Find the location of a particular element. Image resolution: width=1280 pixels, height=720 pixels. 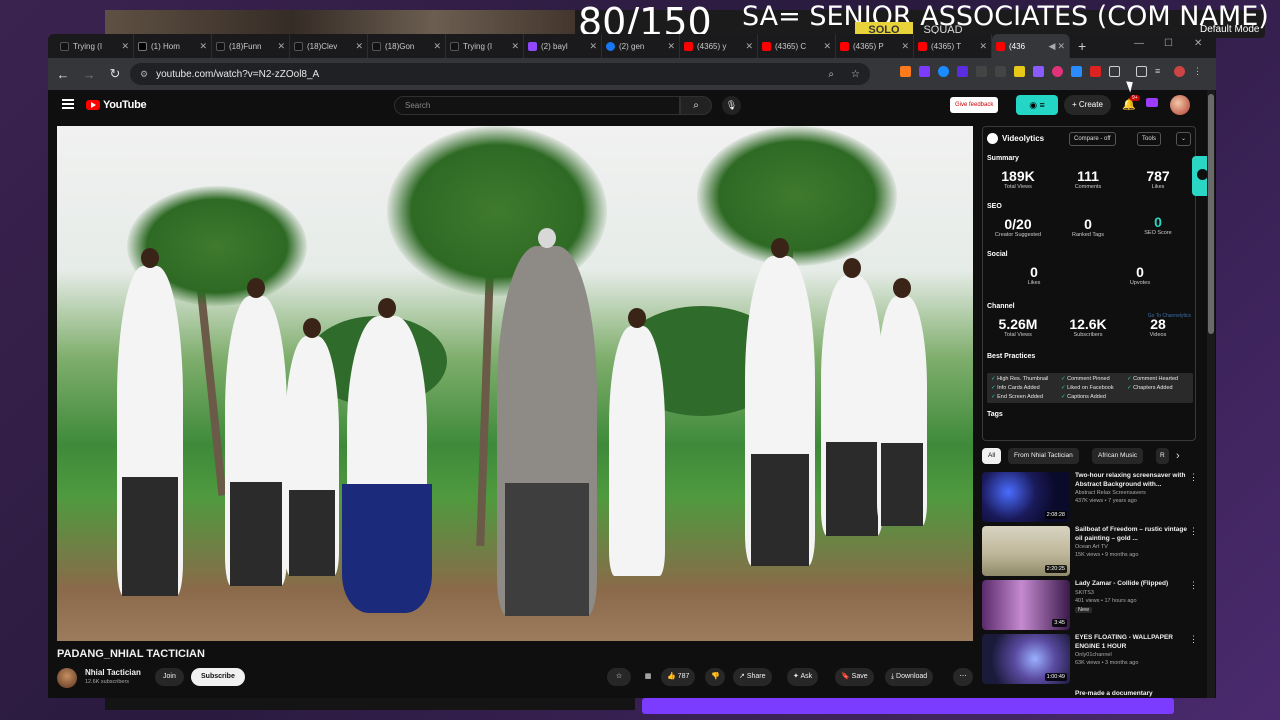

video-thumbnail: 2:20:25 is located at coordinates (1026, 551).